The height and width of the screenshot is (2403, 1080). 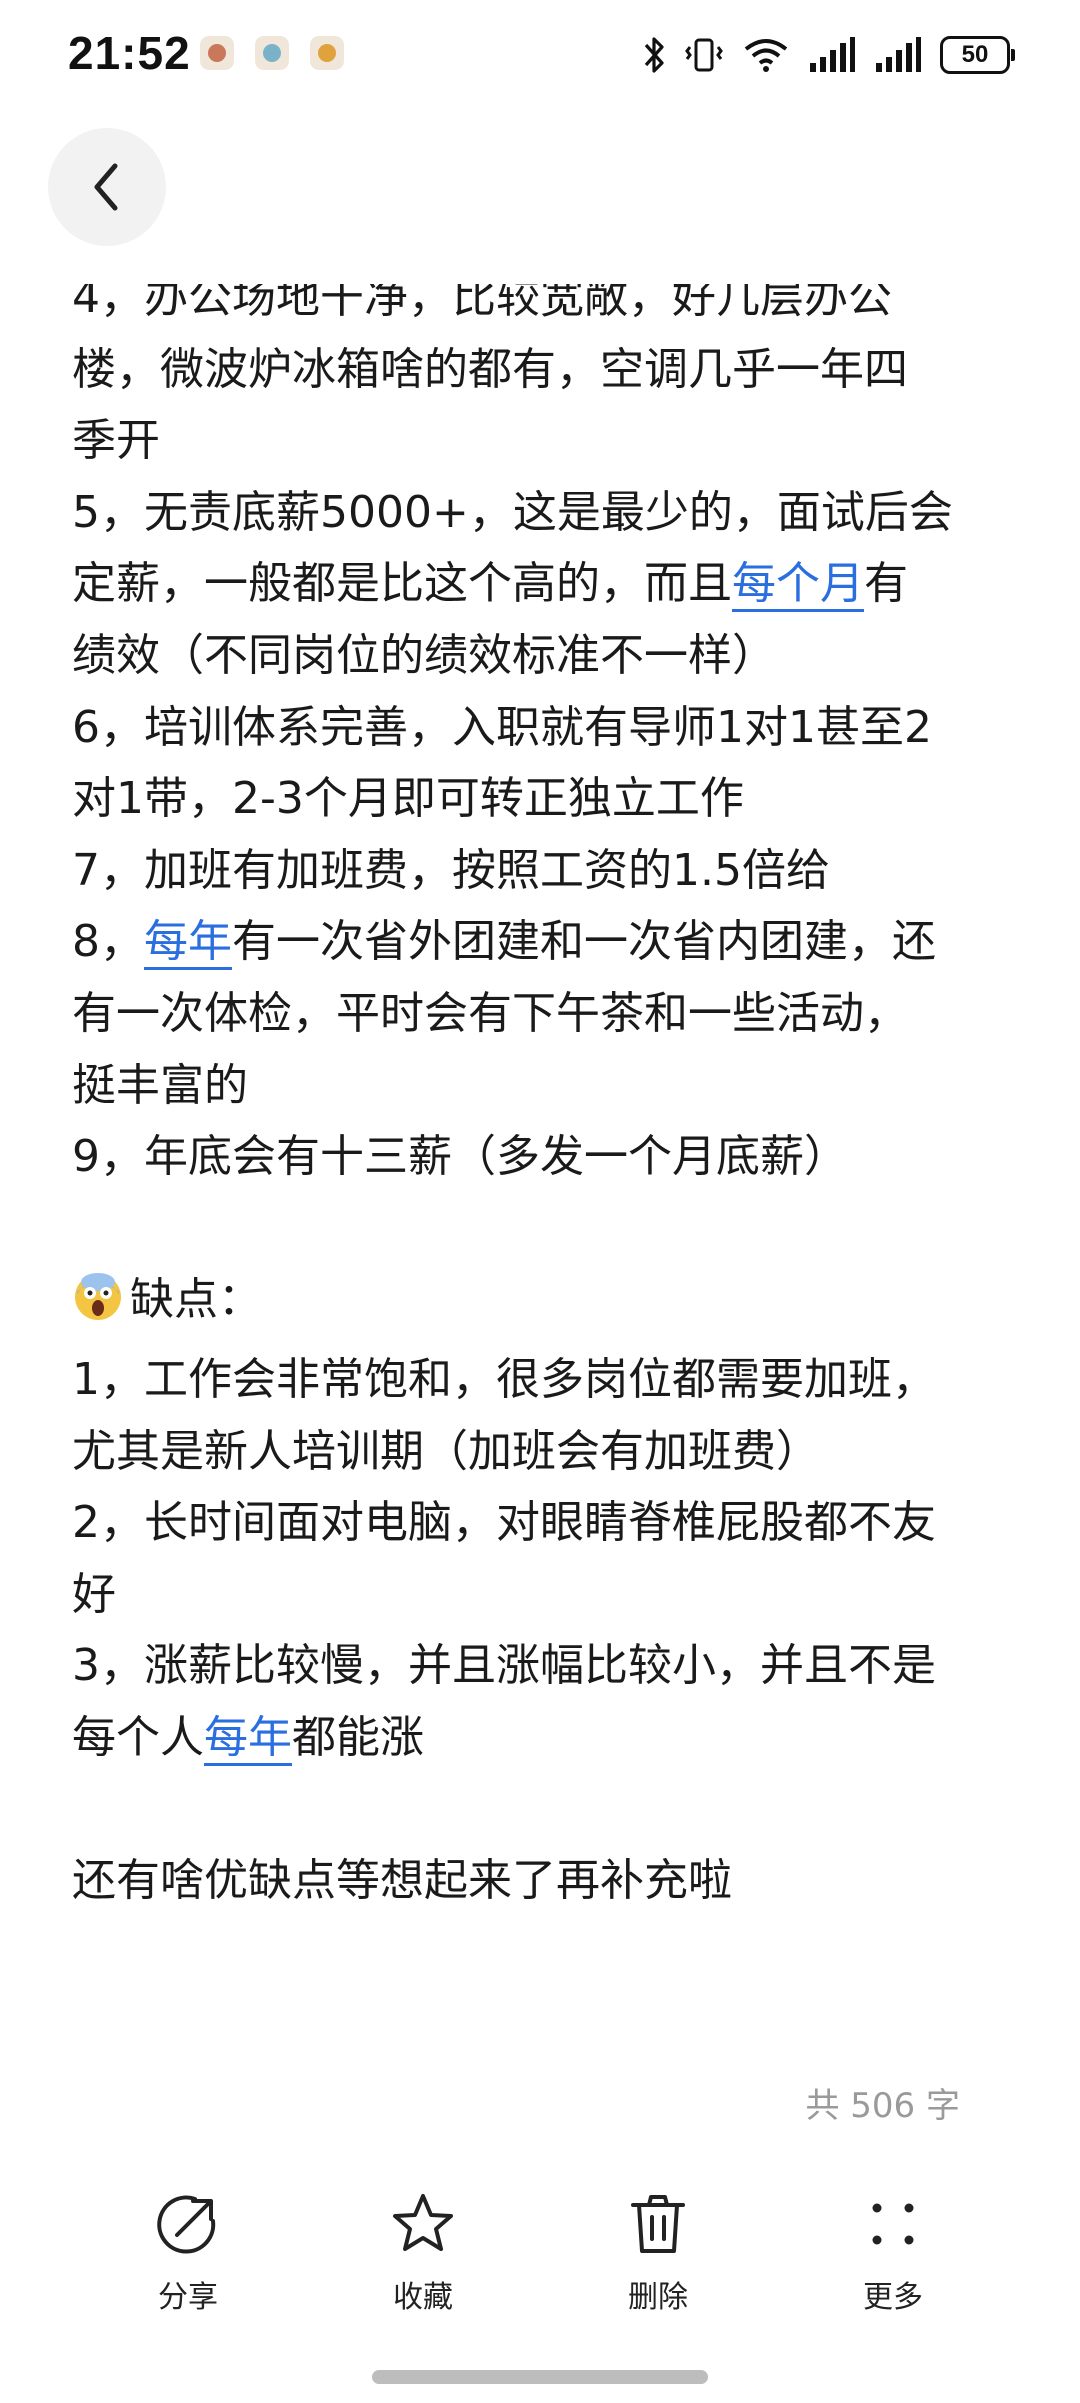 I want to click on keyword-link: 每个月, so click(x=798, y=585).